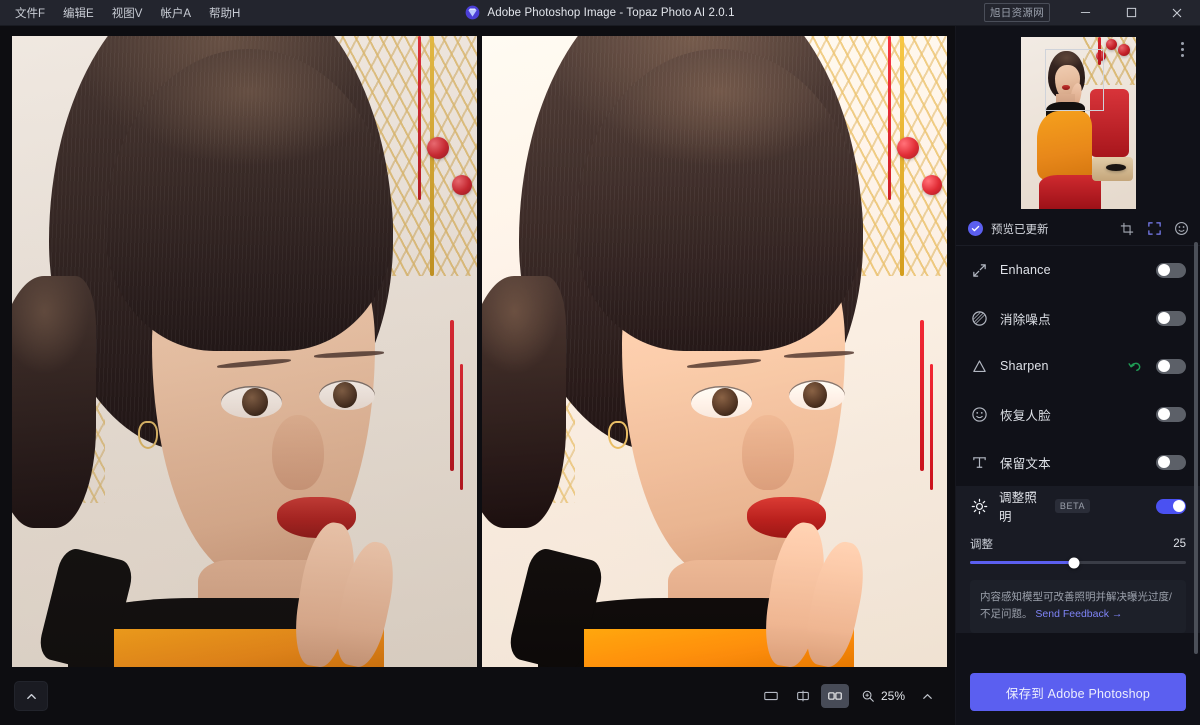 This screenshot has height=725, width=1200. I want to click on lighting-label: 调整照明, so click(1018, 507).